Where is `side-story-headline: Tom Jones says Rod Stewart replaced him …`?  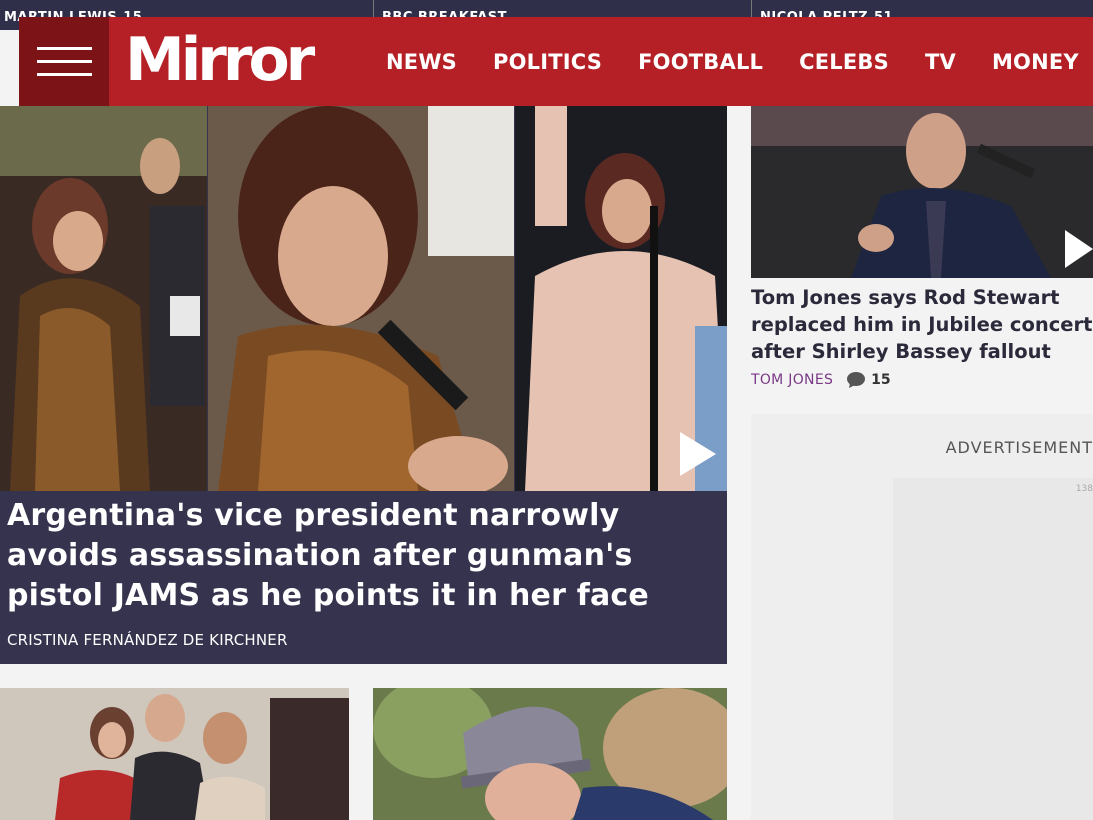
side-story-headline: Tom Jones says Rod Stewart replaced him … is located at coordinates (922, 324).